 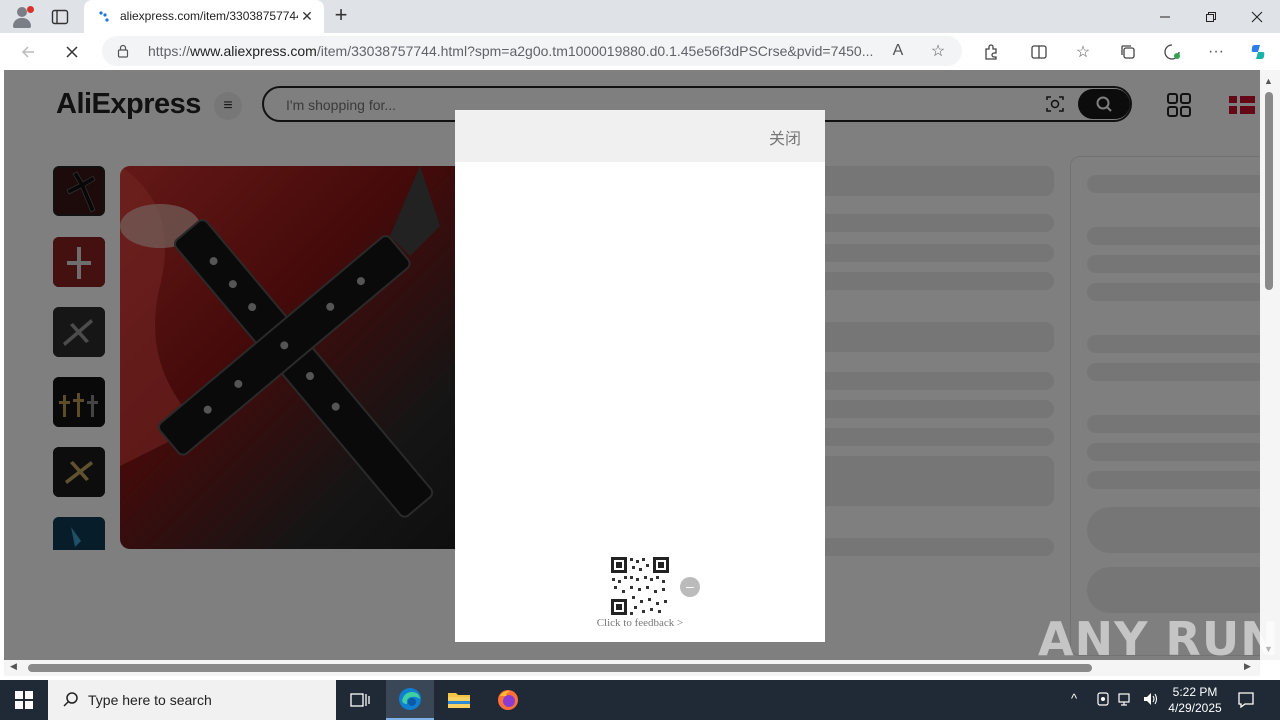 What do you see at coordinates (640, 136) in the screenshot?
I see `modal-header: 关闭` at bounding box center [640, 136].